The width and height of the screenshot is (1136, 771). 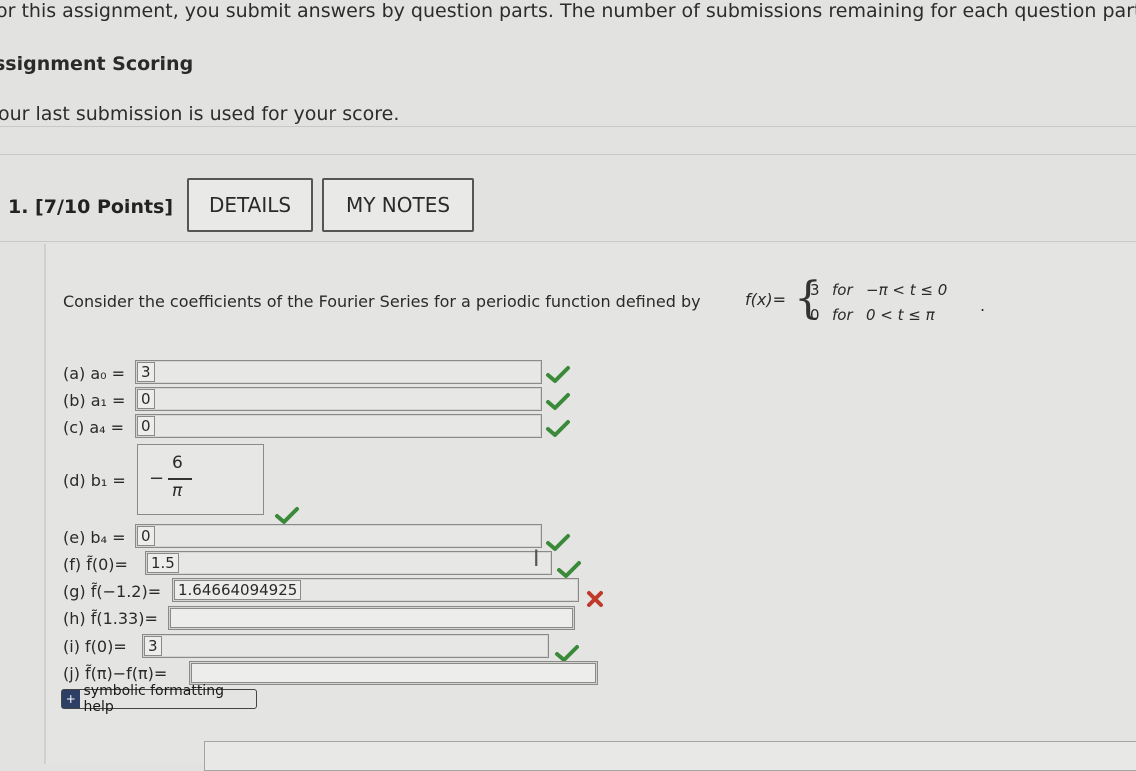 I want to click on my-notes-button: MY NOTES, so click(x=398, y=205).